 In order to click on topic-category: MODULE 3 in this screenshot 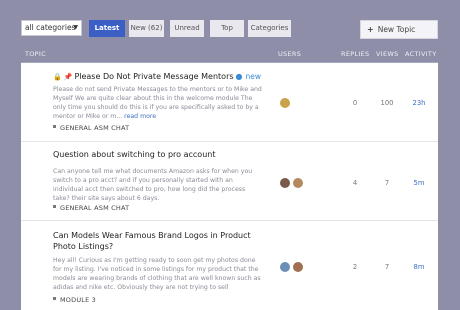, I will do `click(74, 300)`.